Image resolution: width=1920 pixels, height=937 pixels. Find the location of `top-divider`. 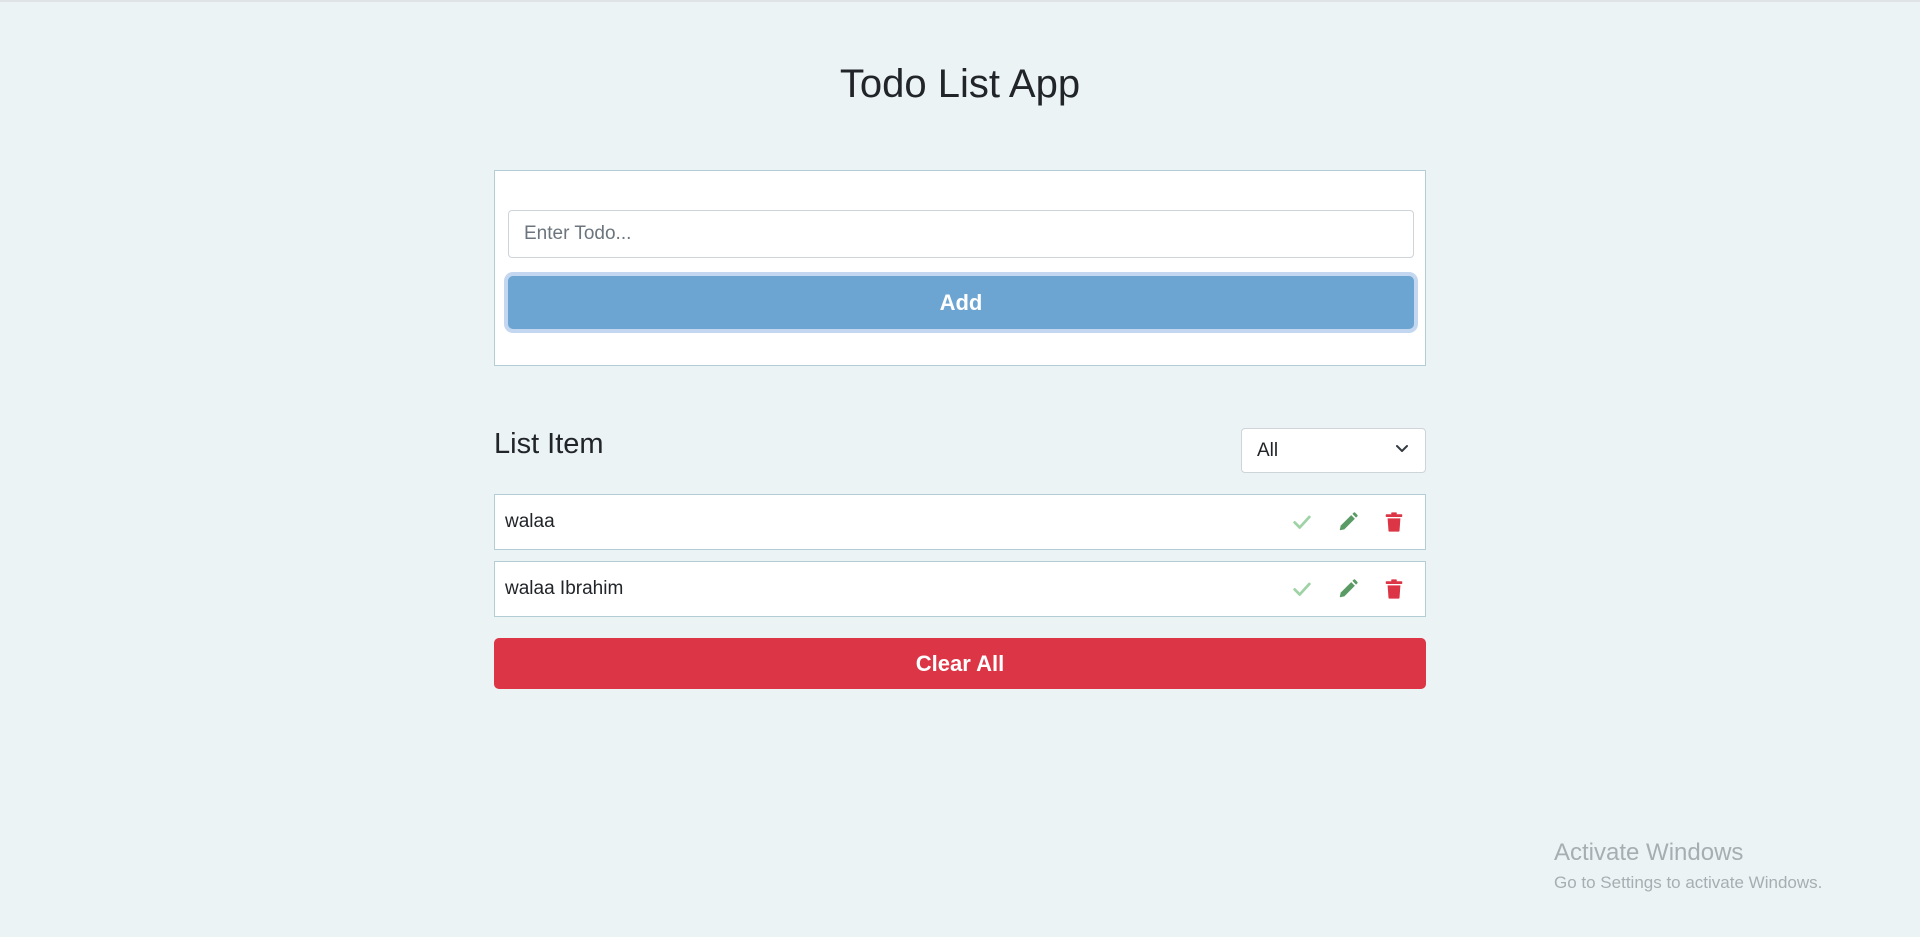

top-divider is located at coordinates (960, 1).